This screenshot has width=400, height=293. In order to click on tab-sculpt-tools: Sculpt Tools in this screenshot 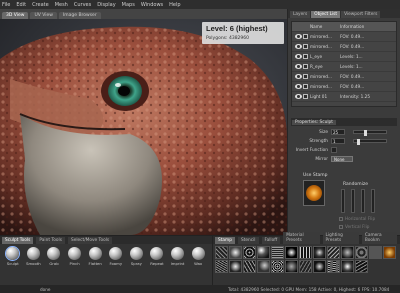, I will do `click(18, 240)`.